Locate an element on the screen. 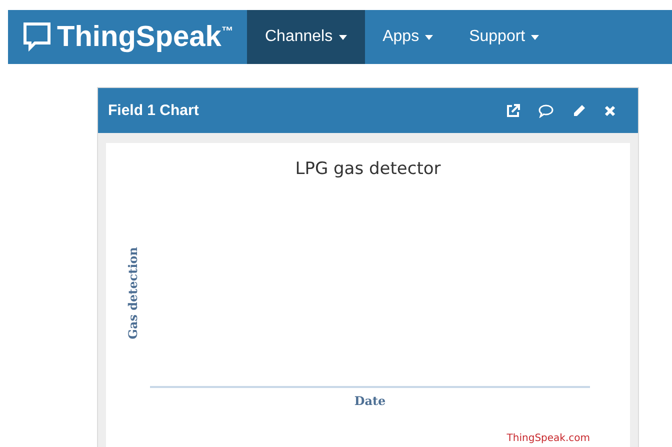  panel-title: Field 1 Chart is located at coordinates (154, 110).